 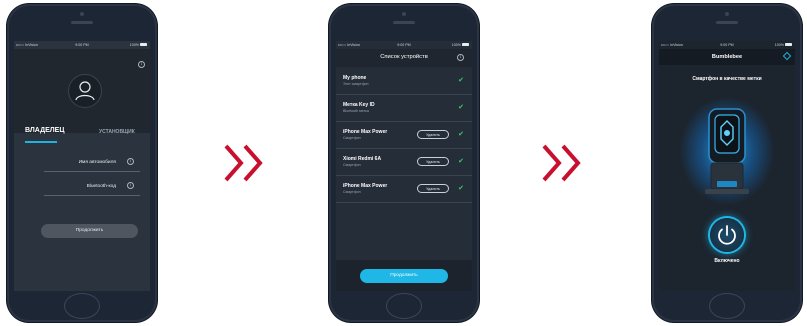 What do you see at coordinates (355, 78) in the screenshot?
I see `device-name: My phone` at bounding box center [355, 78].